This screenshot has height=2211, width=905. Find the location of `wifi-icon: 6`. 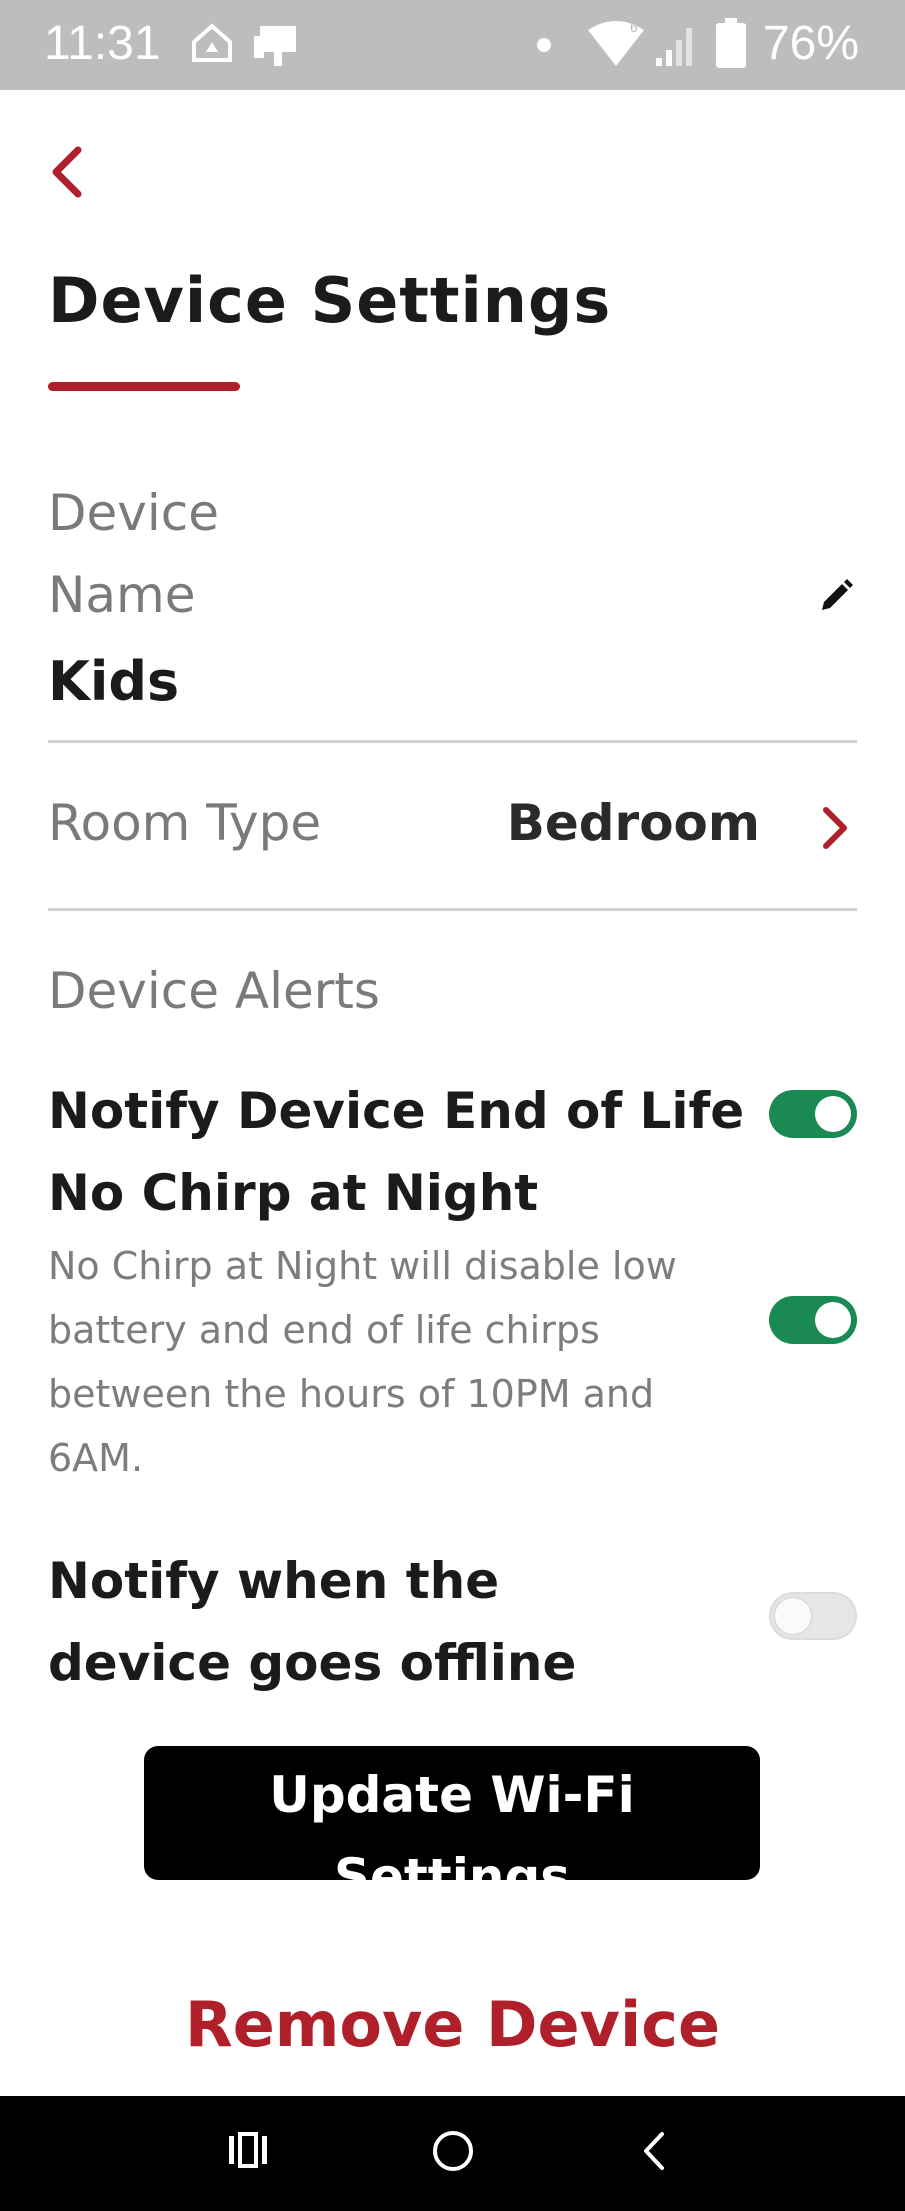

wifi-icon: 6 is located at coordinates (616, 42).